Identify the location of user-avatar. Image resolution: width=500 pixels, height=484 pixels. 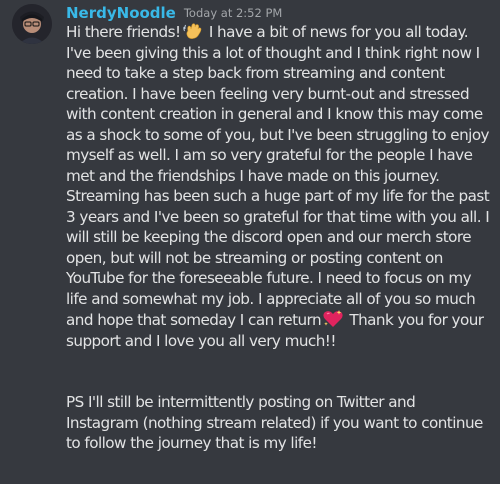
(32, 24).